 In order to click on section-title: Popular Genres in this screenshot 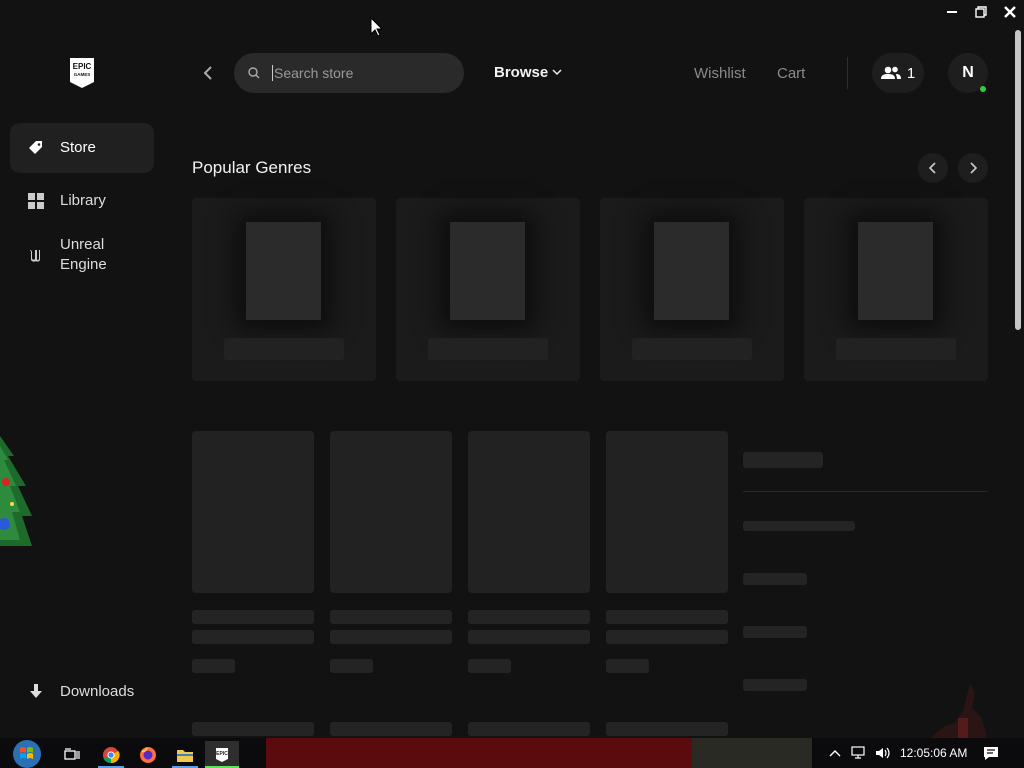, I will do `click(252, 167)`.